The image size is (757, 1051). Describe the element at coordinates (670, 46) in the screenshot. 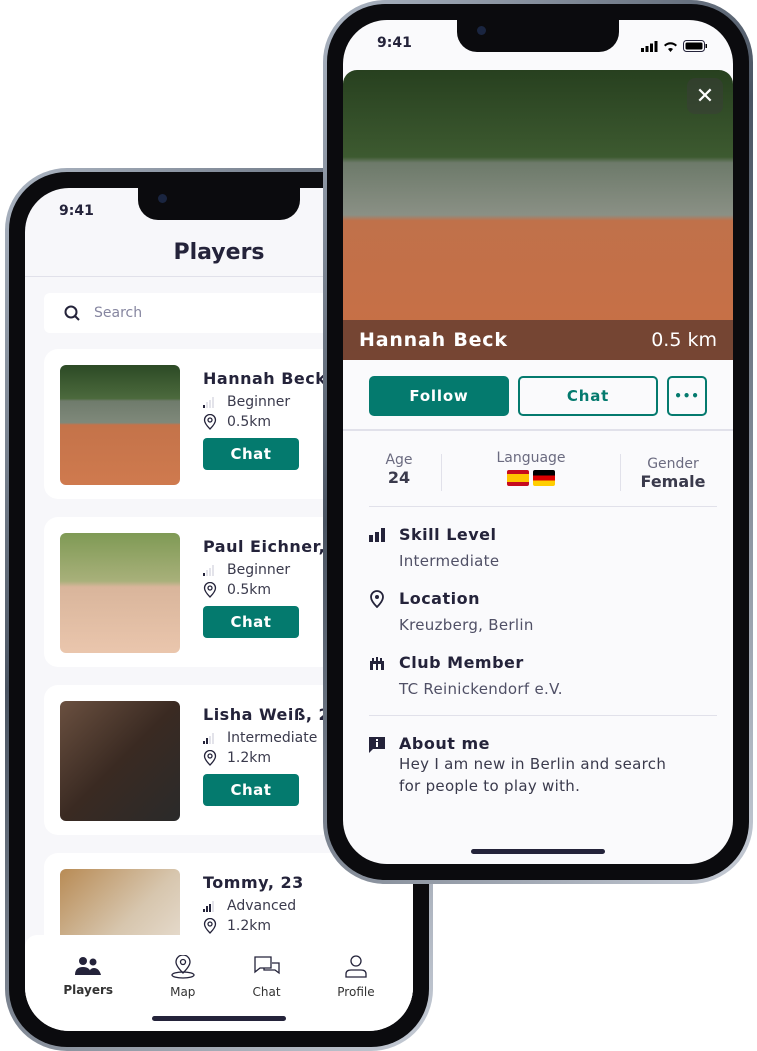

I see `wifi-icon` at that location.